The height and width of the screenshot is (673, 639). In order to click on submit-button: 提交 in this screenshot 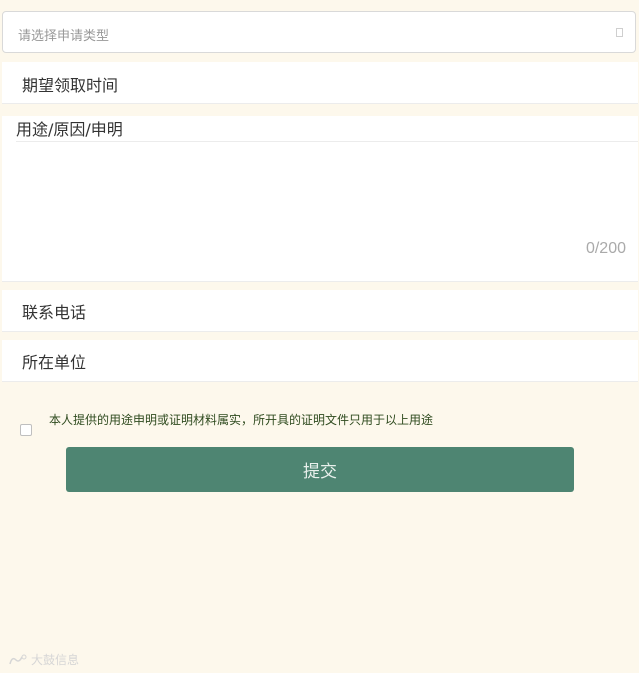, I will do `click(320, 469)`.